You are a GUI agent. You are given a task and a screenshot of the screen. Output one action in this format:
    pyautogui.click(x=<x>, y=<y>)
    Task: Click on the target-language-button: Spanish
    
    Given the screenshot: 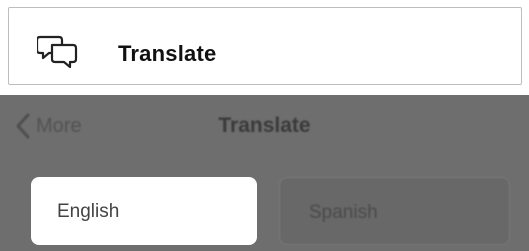 What is the action you would take?
    pyautogui.click(x=394, y=211)
    